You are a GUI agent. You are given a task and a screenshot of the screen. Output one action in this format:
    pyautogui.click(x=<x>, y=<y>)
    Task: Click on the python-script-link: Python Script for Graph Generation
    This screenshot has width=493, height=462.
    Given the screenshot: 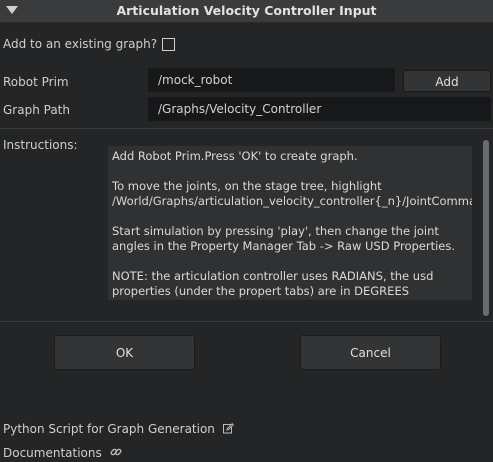 What is the action you would take?
    pyautogui.click(x=118, y=429)
    